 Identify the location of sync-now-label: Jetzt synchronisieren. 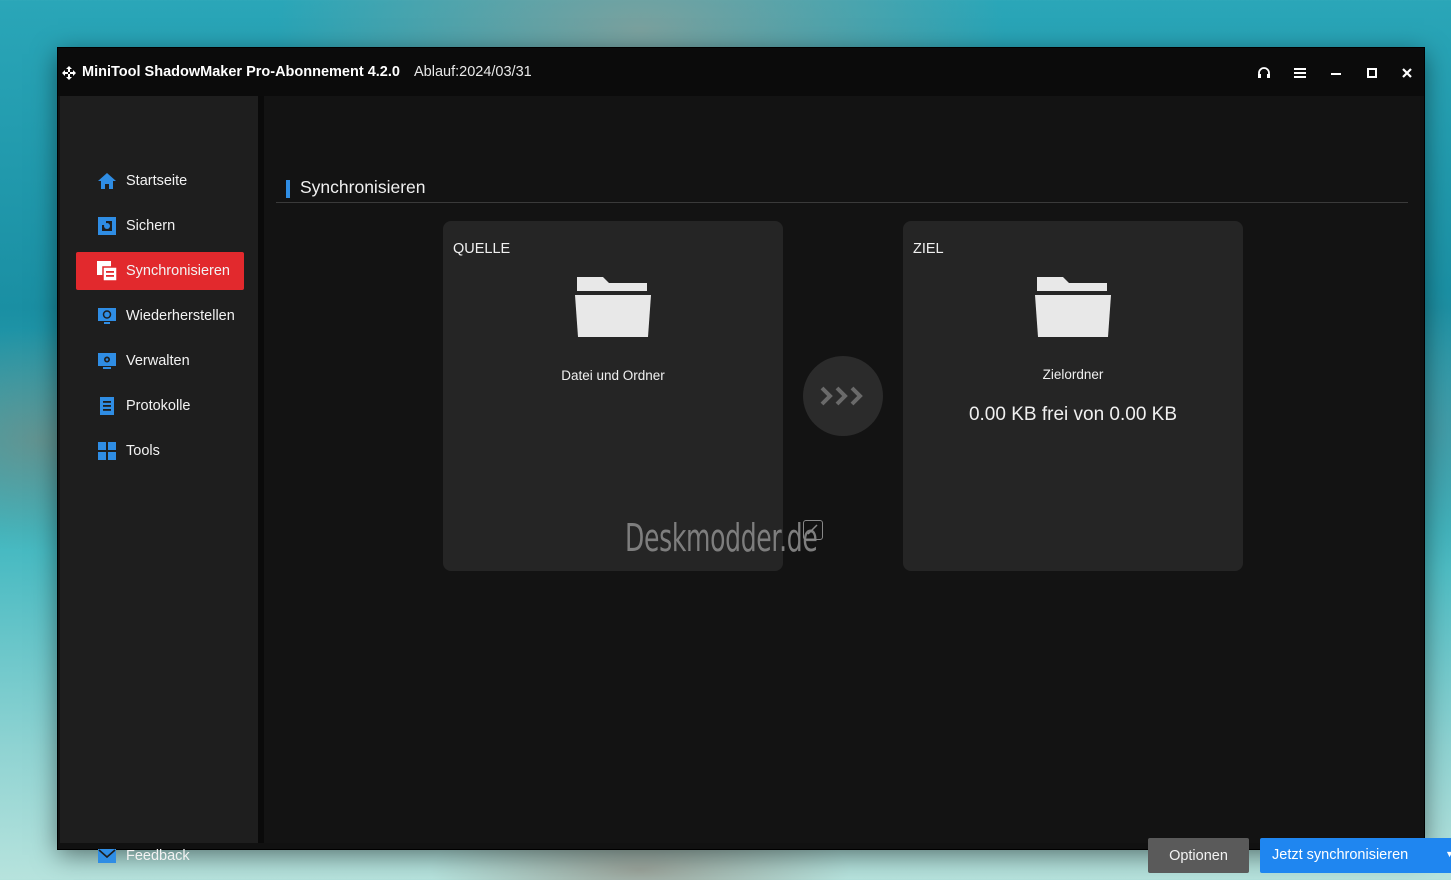
(1340, 855).